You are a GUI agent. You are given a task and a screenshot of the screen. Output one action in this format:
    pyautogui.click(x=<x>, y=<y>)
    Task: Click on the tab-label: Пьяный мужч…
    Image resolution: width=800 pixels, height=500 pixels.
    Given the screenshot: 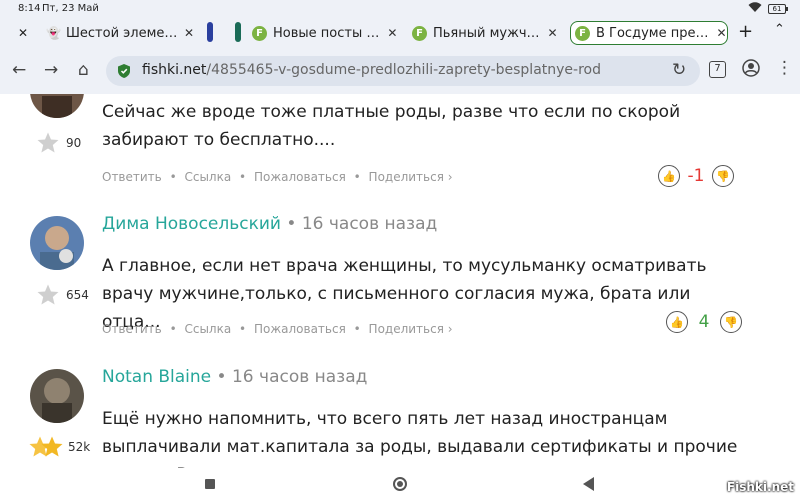 What is the action you would take?
    pyautogui.click(x=486, y=33)
    